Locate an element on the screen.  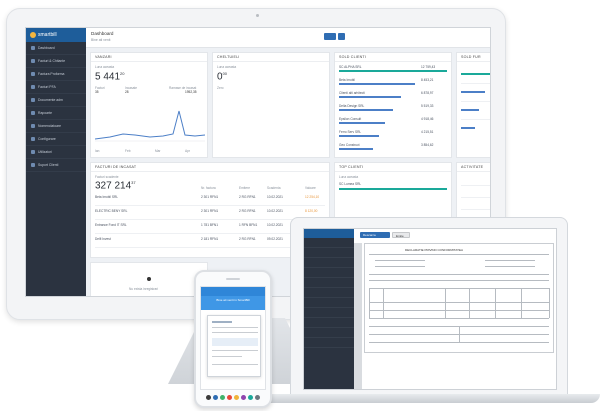
column-header: Nr. factura is located at coordinates (208, 188).